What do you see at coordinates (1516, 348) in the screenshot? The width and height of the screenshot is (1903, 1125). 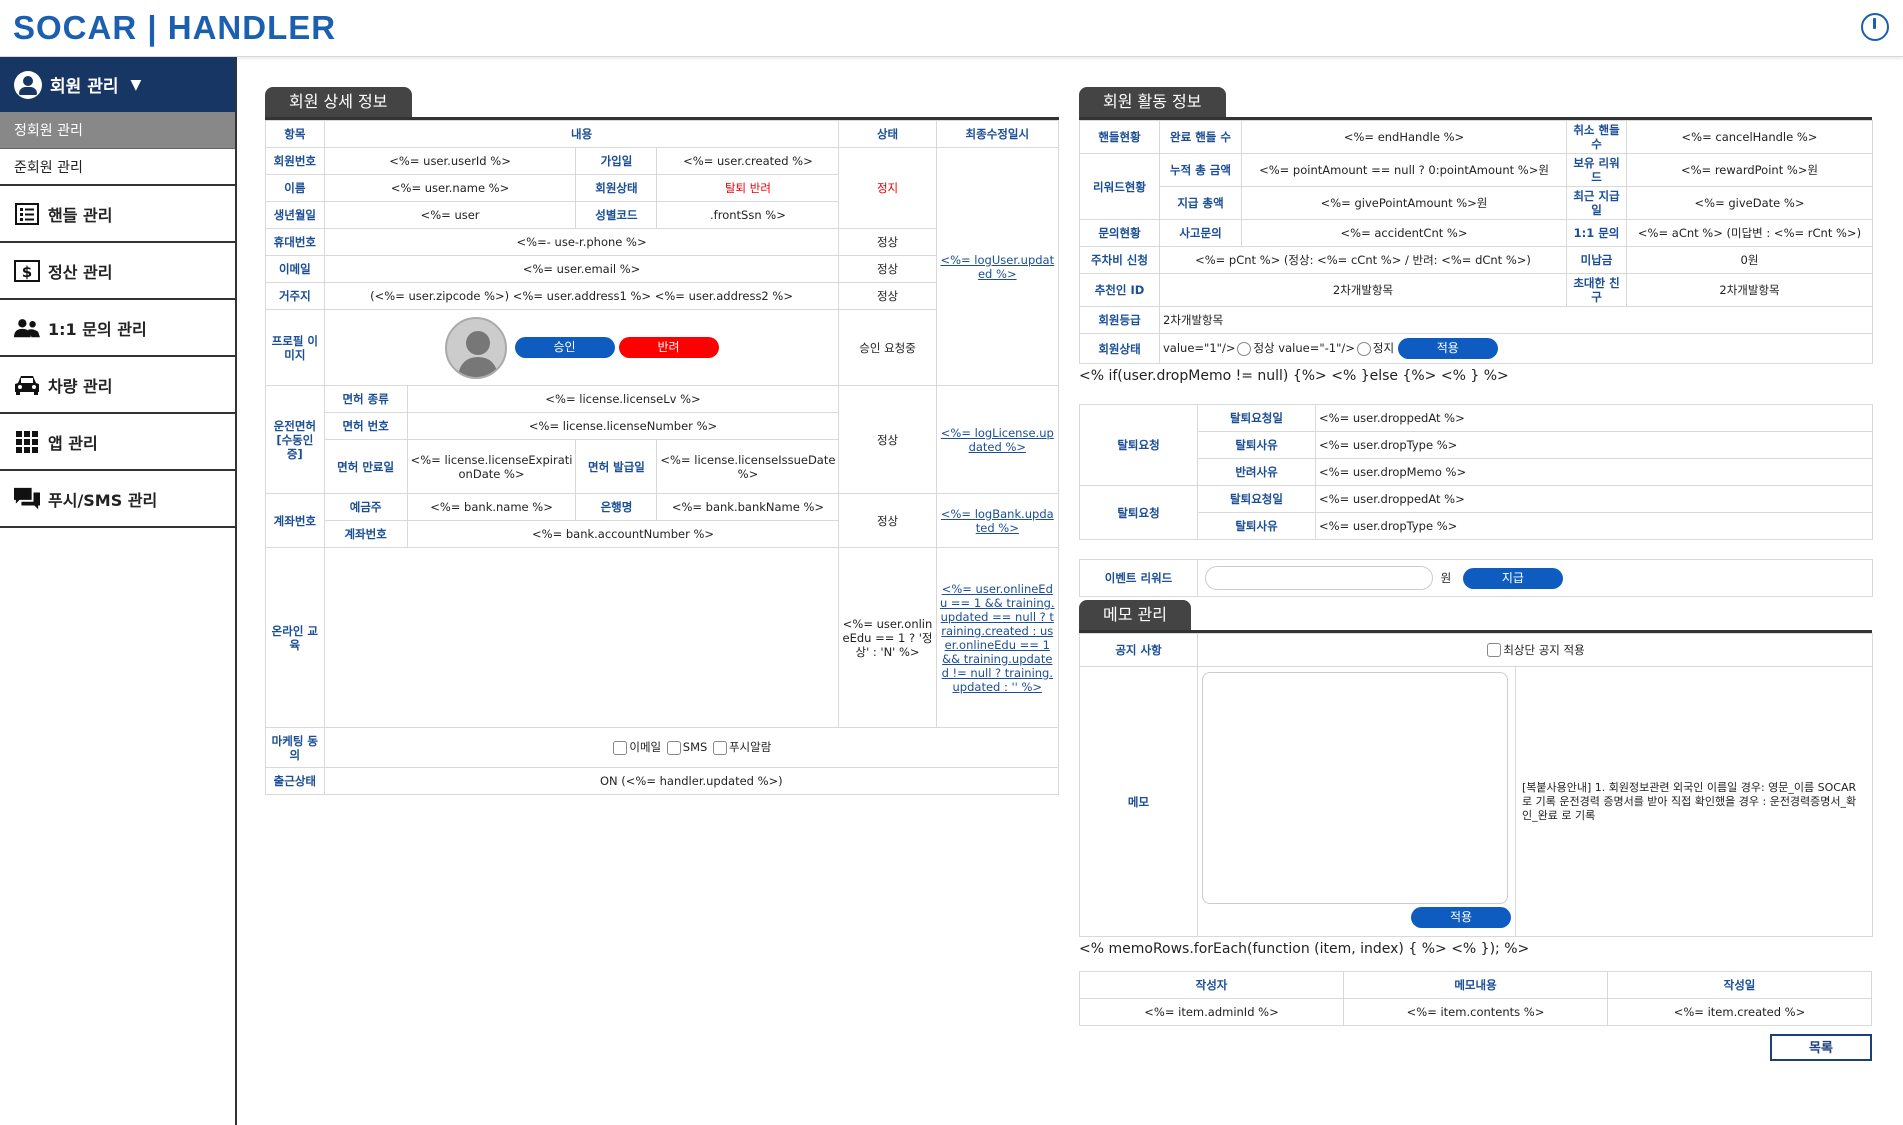 I see `state-cell: value="1"/> 정상 value="-1"/> 정지 적용` at bounding box center [1516, 348].